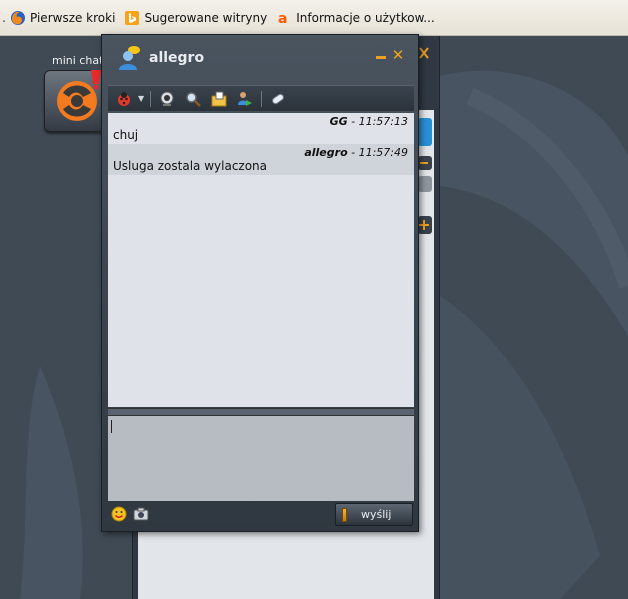 Image resolution: width=628 pixels, height=599 pixels. What do you see at coordinates (119, 514) in the screenshot?
I see `emoji-icon` at bounding box center [119, 514].